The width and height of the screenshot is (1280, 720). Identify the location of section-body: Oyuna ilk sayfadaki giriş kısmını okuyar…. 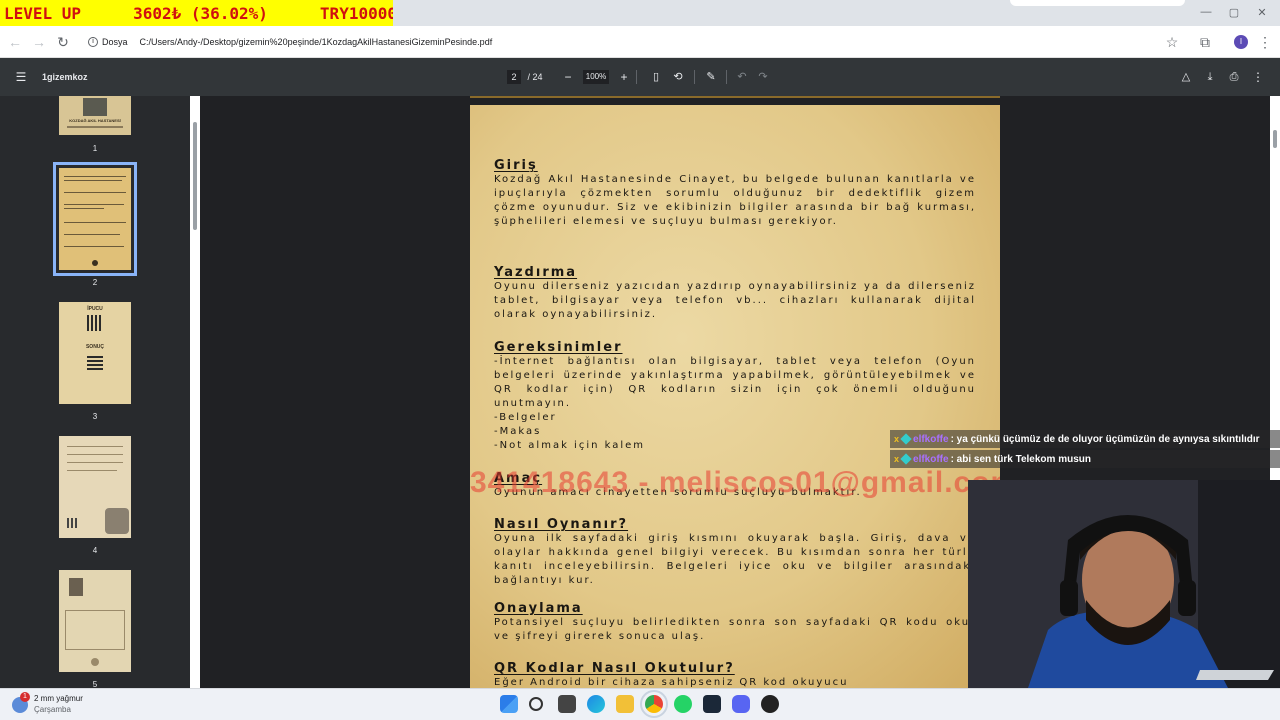
(735, 559).